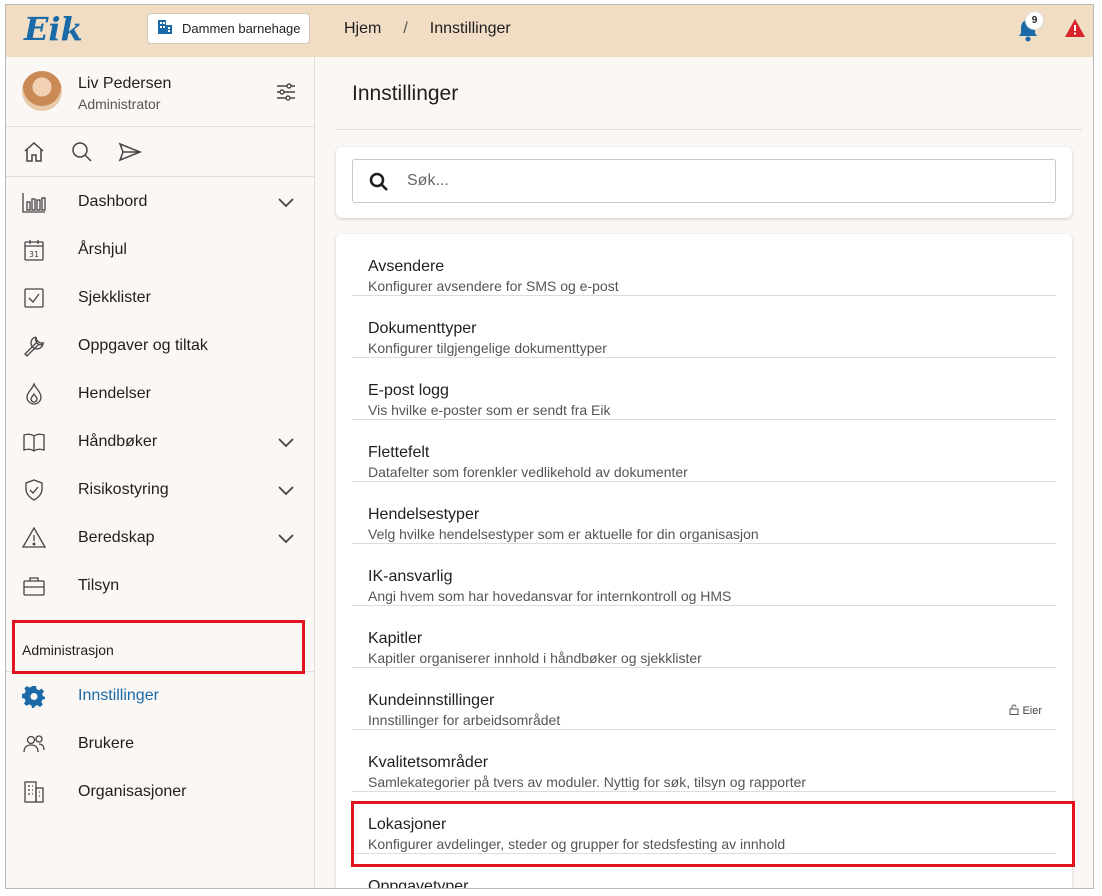 This screenshot has height=896, width=1102. I want to click on nav-item-label: Beredskap, so click(116, 537).